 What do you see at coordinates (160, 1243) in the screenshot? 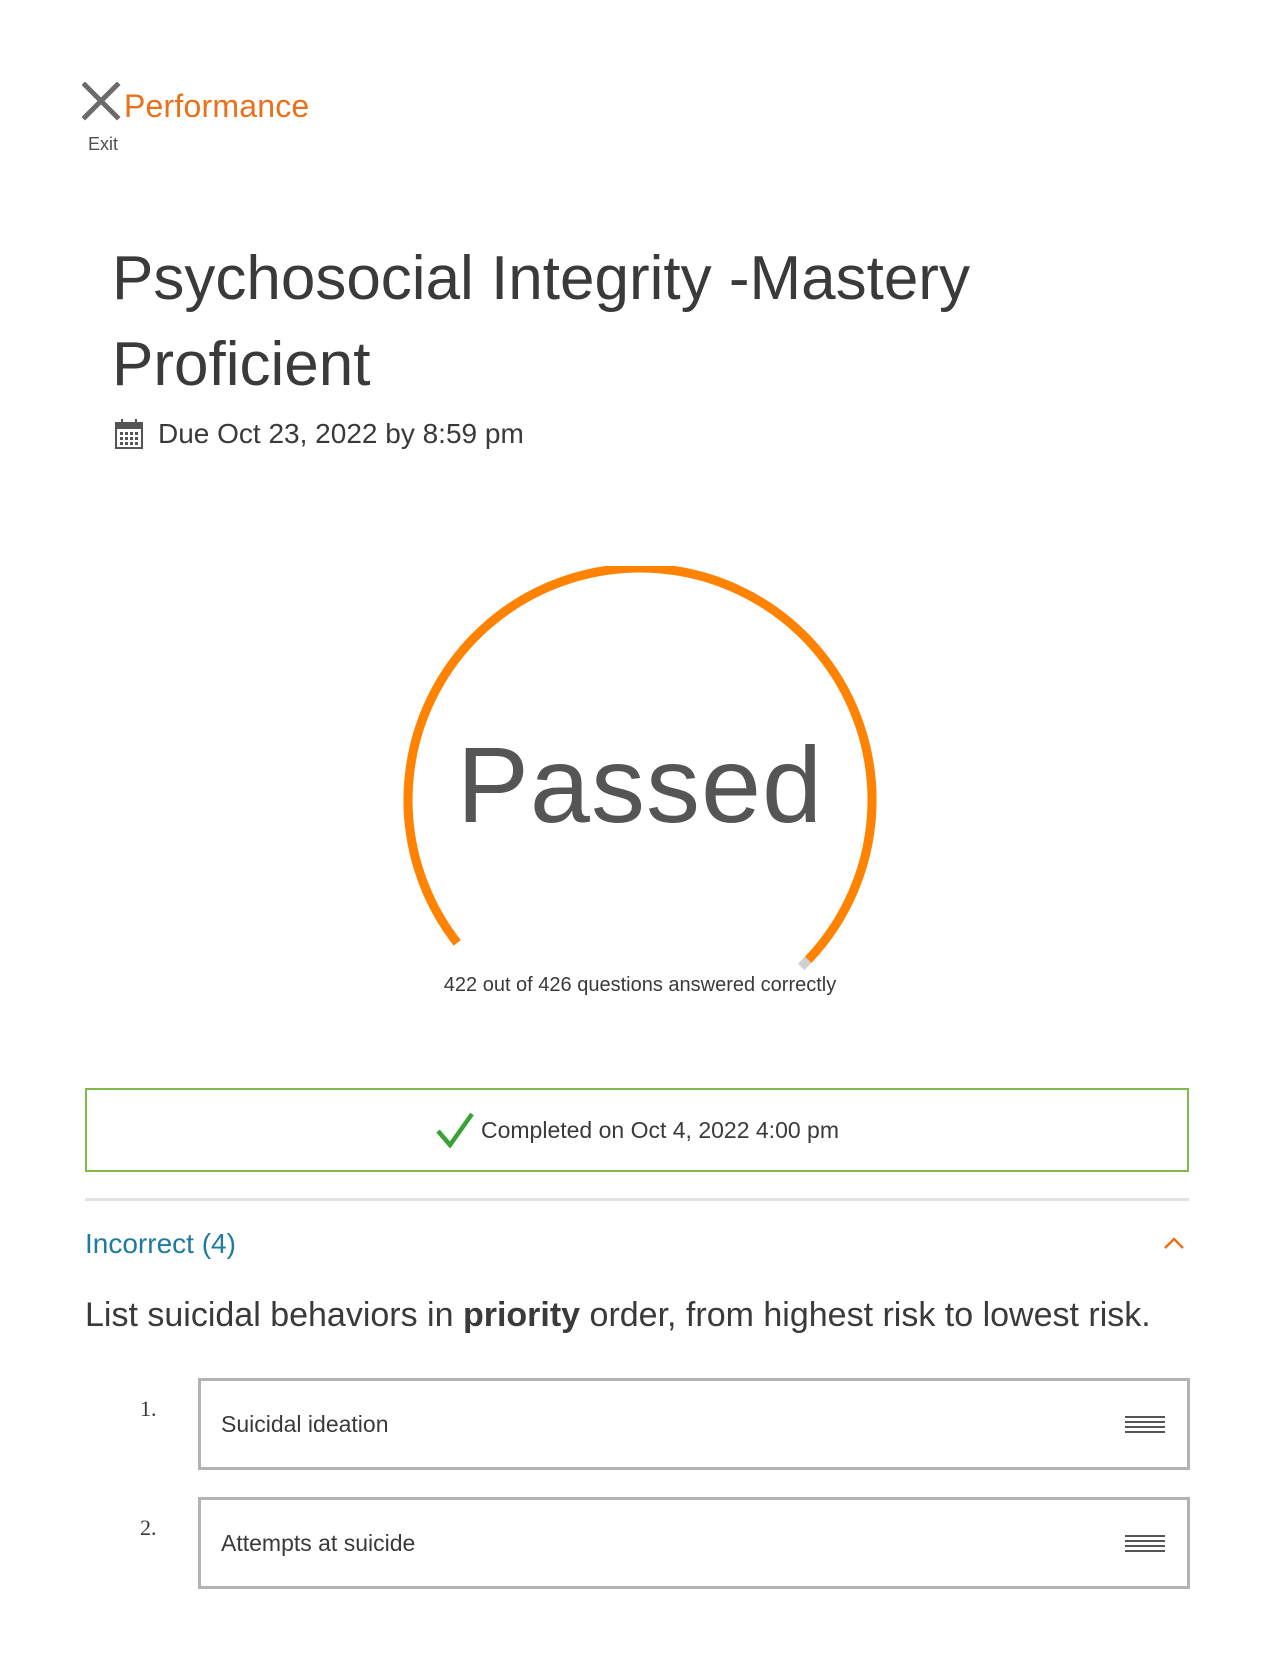
I see `incorrect-section-title: Incorrect (4)` at bounding box center [160, 1243].